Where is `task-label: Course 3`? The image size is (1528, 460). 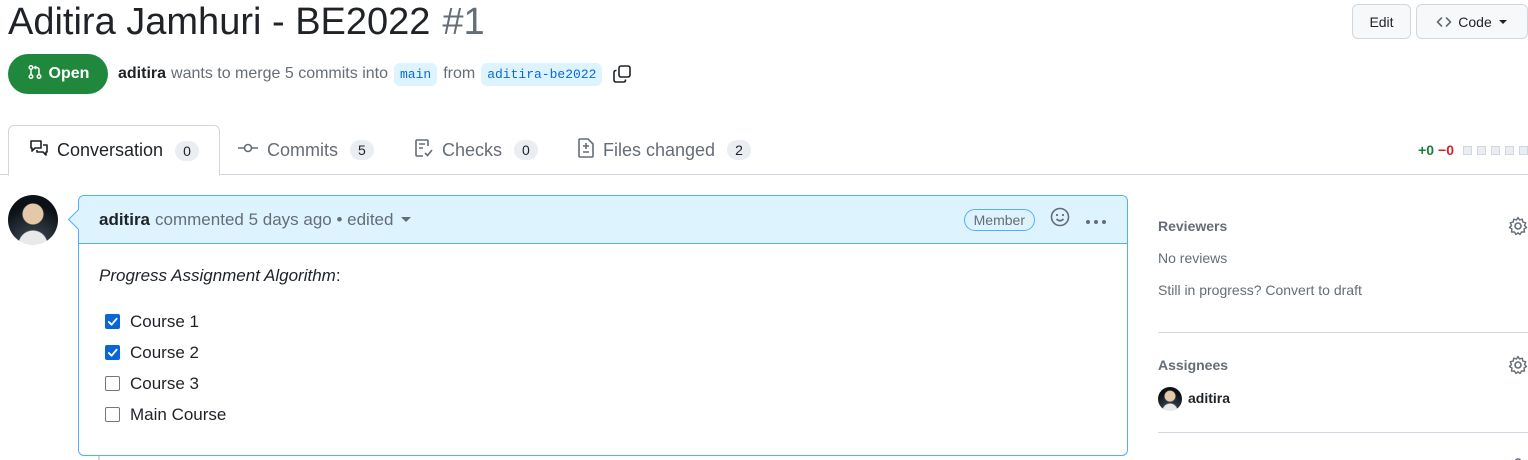 task-label: Course 3 is located at coordinates (164, 383).